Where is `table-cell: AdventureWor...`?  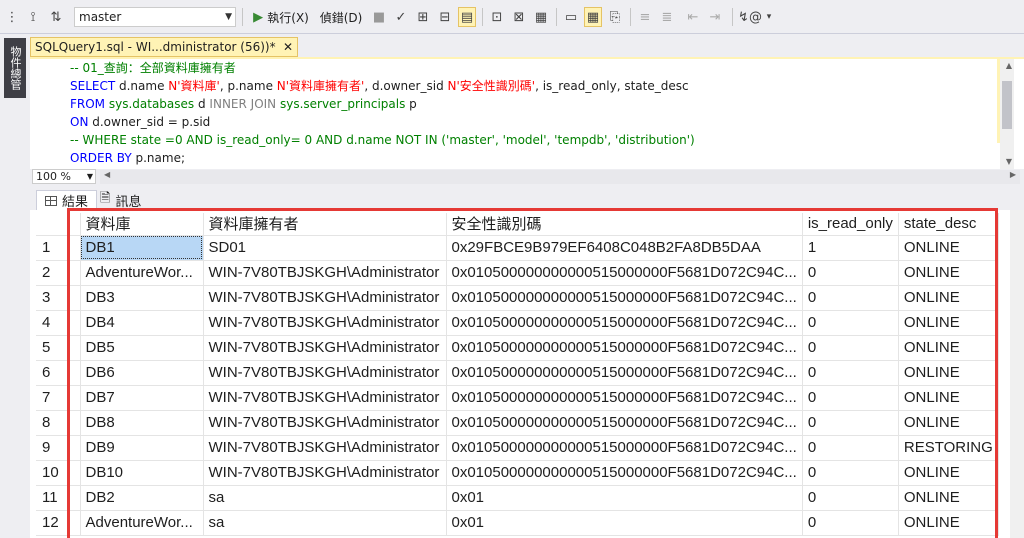 table-cell: AdventureWor... is located at coordinates (142, 523).